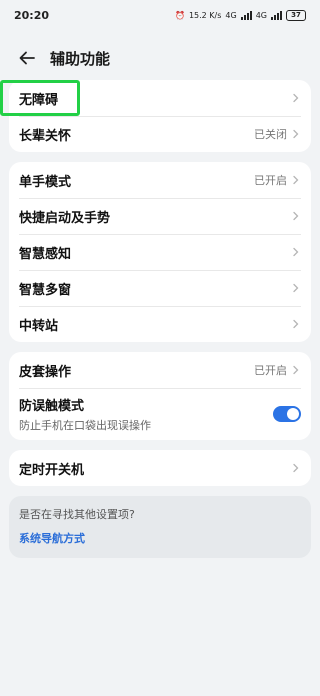  What do you see at coordinates (32, 15) in the screenshot?
I see `status-time: 20:20` at bounding box center [32, 15].